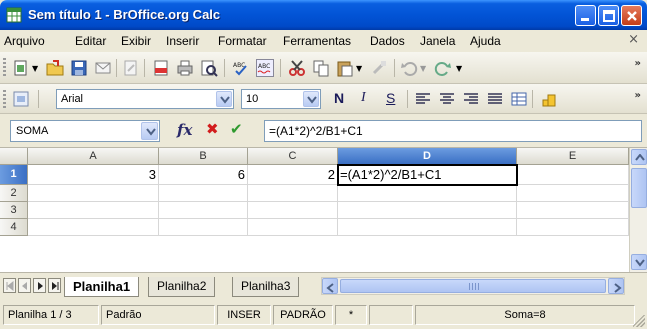 The image size is (647, 329). Describe the element at coordinates (203, 210) in the screenshot. I see `cell-b3` at that location.